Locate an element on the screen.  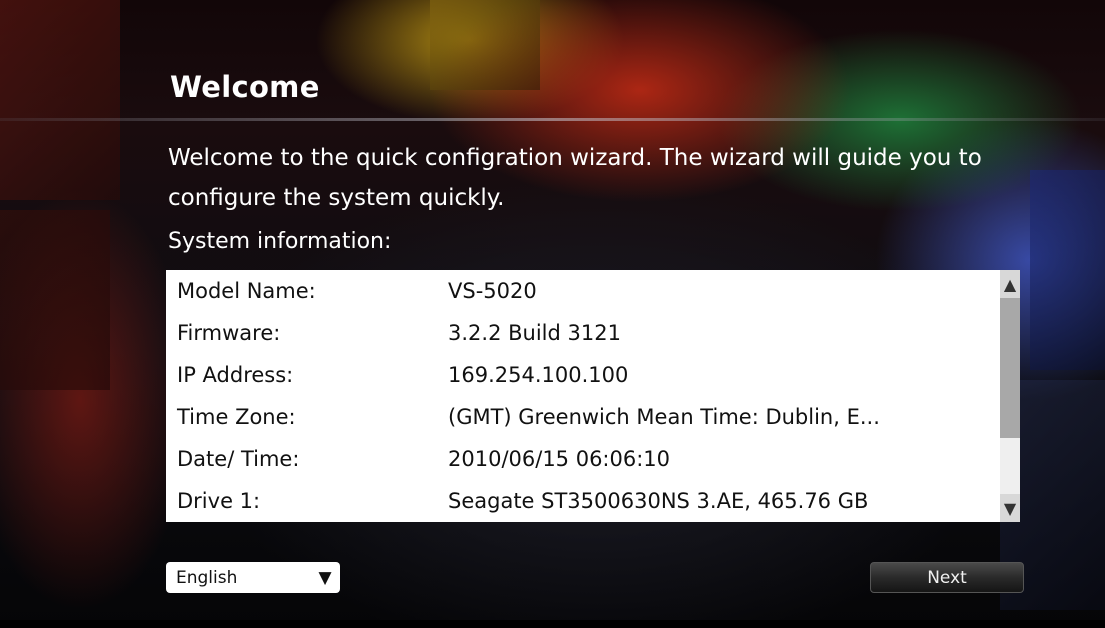
info-value: Seagate ST3500630NS 3.AE, 465.76 GB is located at coordinates (658, 501).